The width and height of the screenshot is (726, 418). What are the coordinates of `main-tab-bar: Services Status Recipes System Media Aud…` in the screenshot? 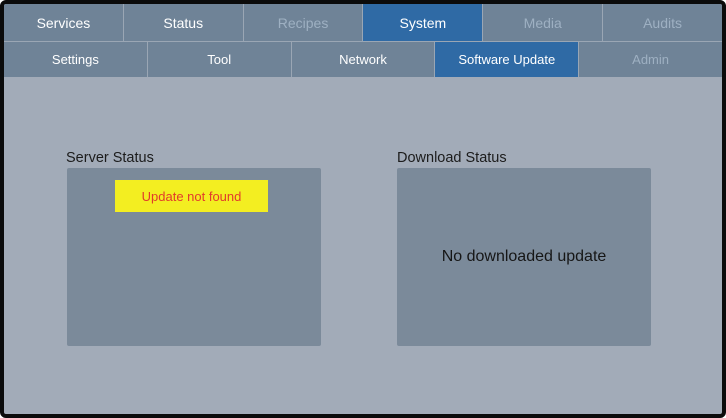 It's located at (363, 23).